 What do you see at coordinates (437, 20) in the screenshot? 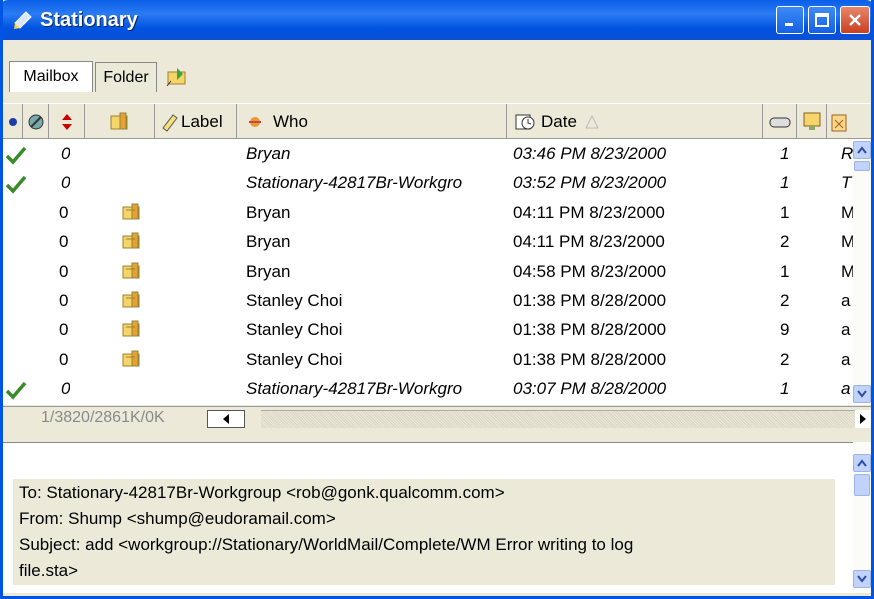
I see `title-bar: Stationary` at bounding box center [437, 20].